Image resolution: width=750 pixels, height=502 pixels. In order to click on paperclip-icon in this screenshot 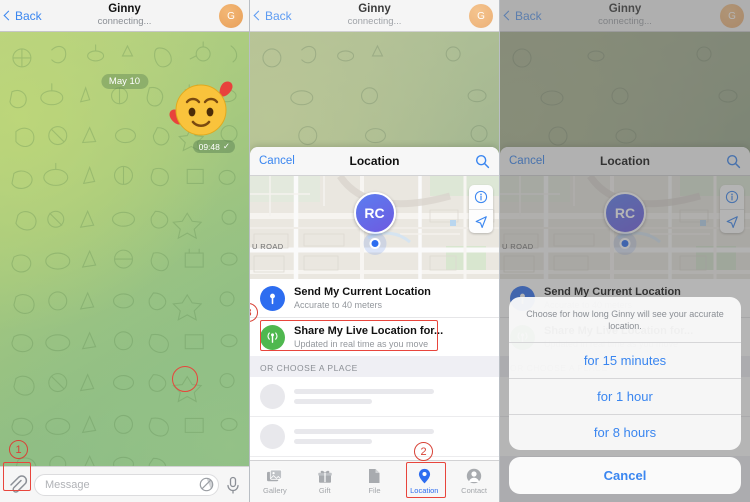, I will do `click(19, 483)`.